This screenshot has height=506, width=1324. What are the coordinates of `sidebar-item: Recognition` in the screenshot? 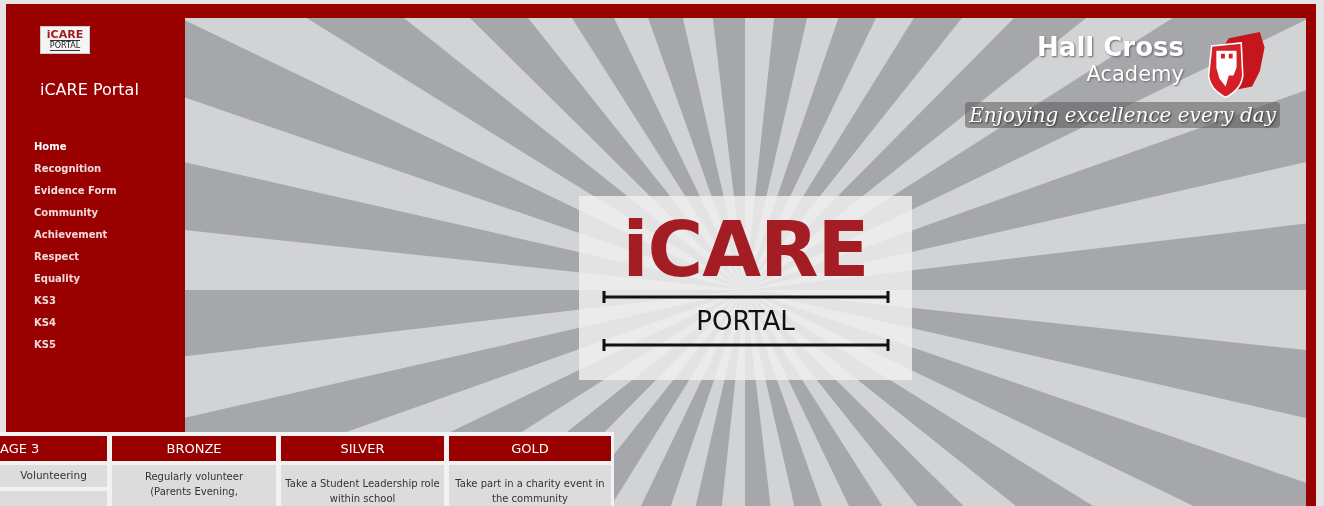 It's located at (109, 169).